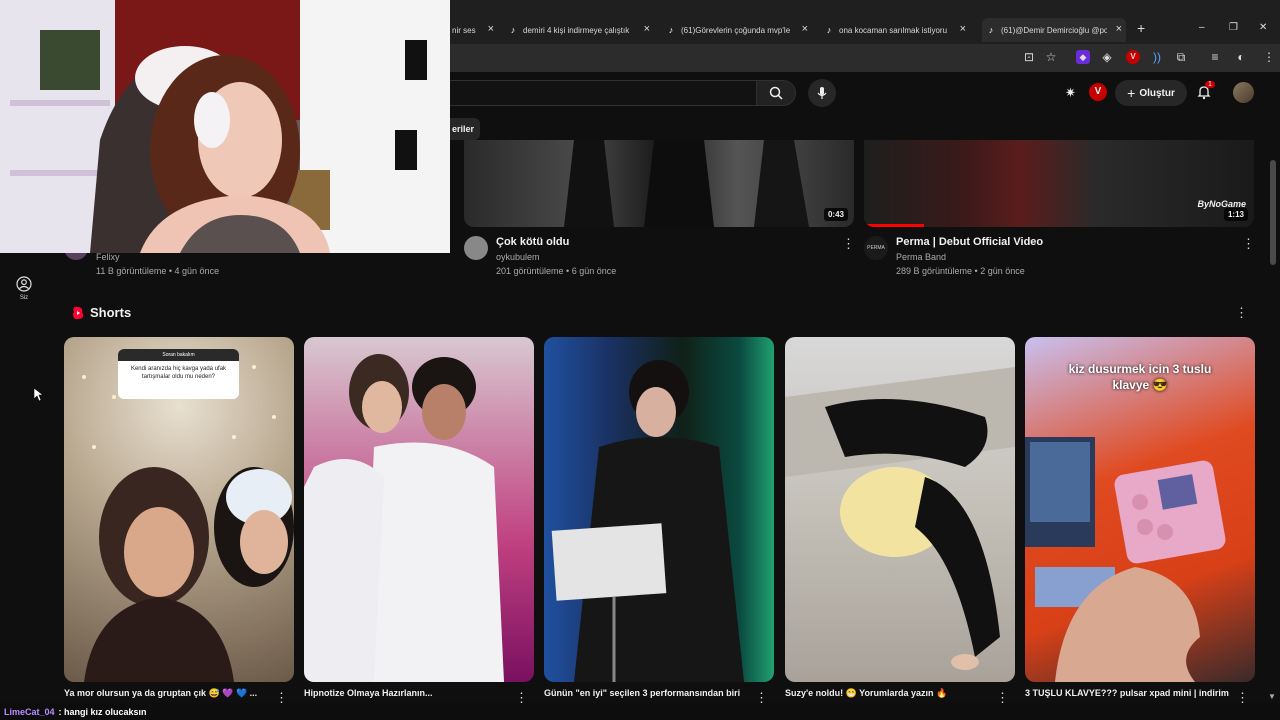 Image resolution: width=1280 pixels, height=720 pixels. Describe the element at coordinates (78, 313) in the screenshot. I see `shorts-logo-icon` at that location.